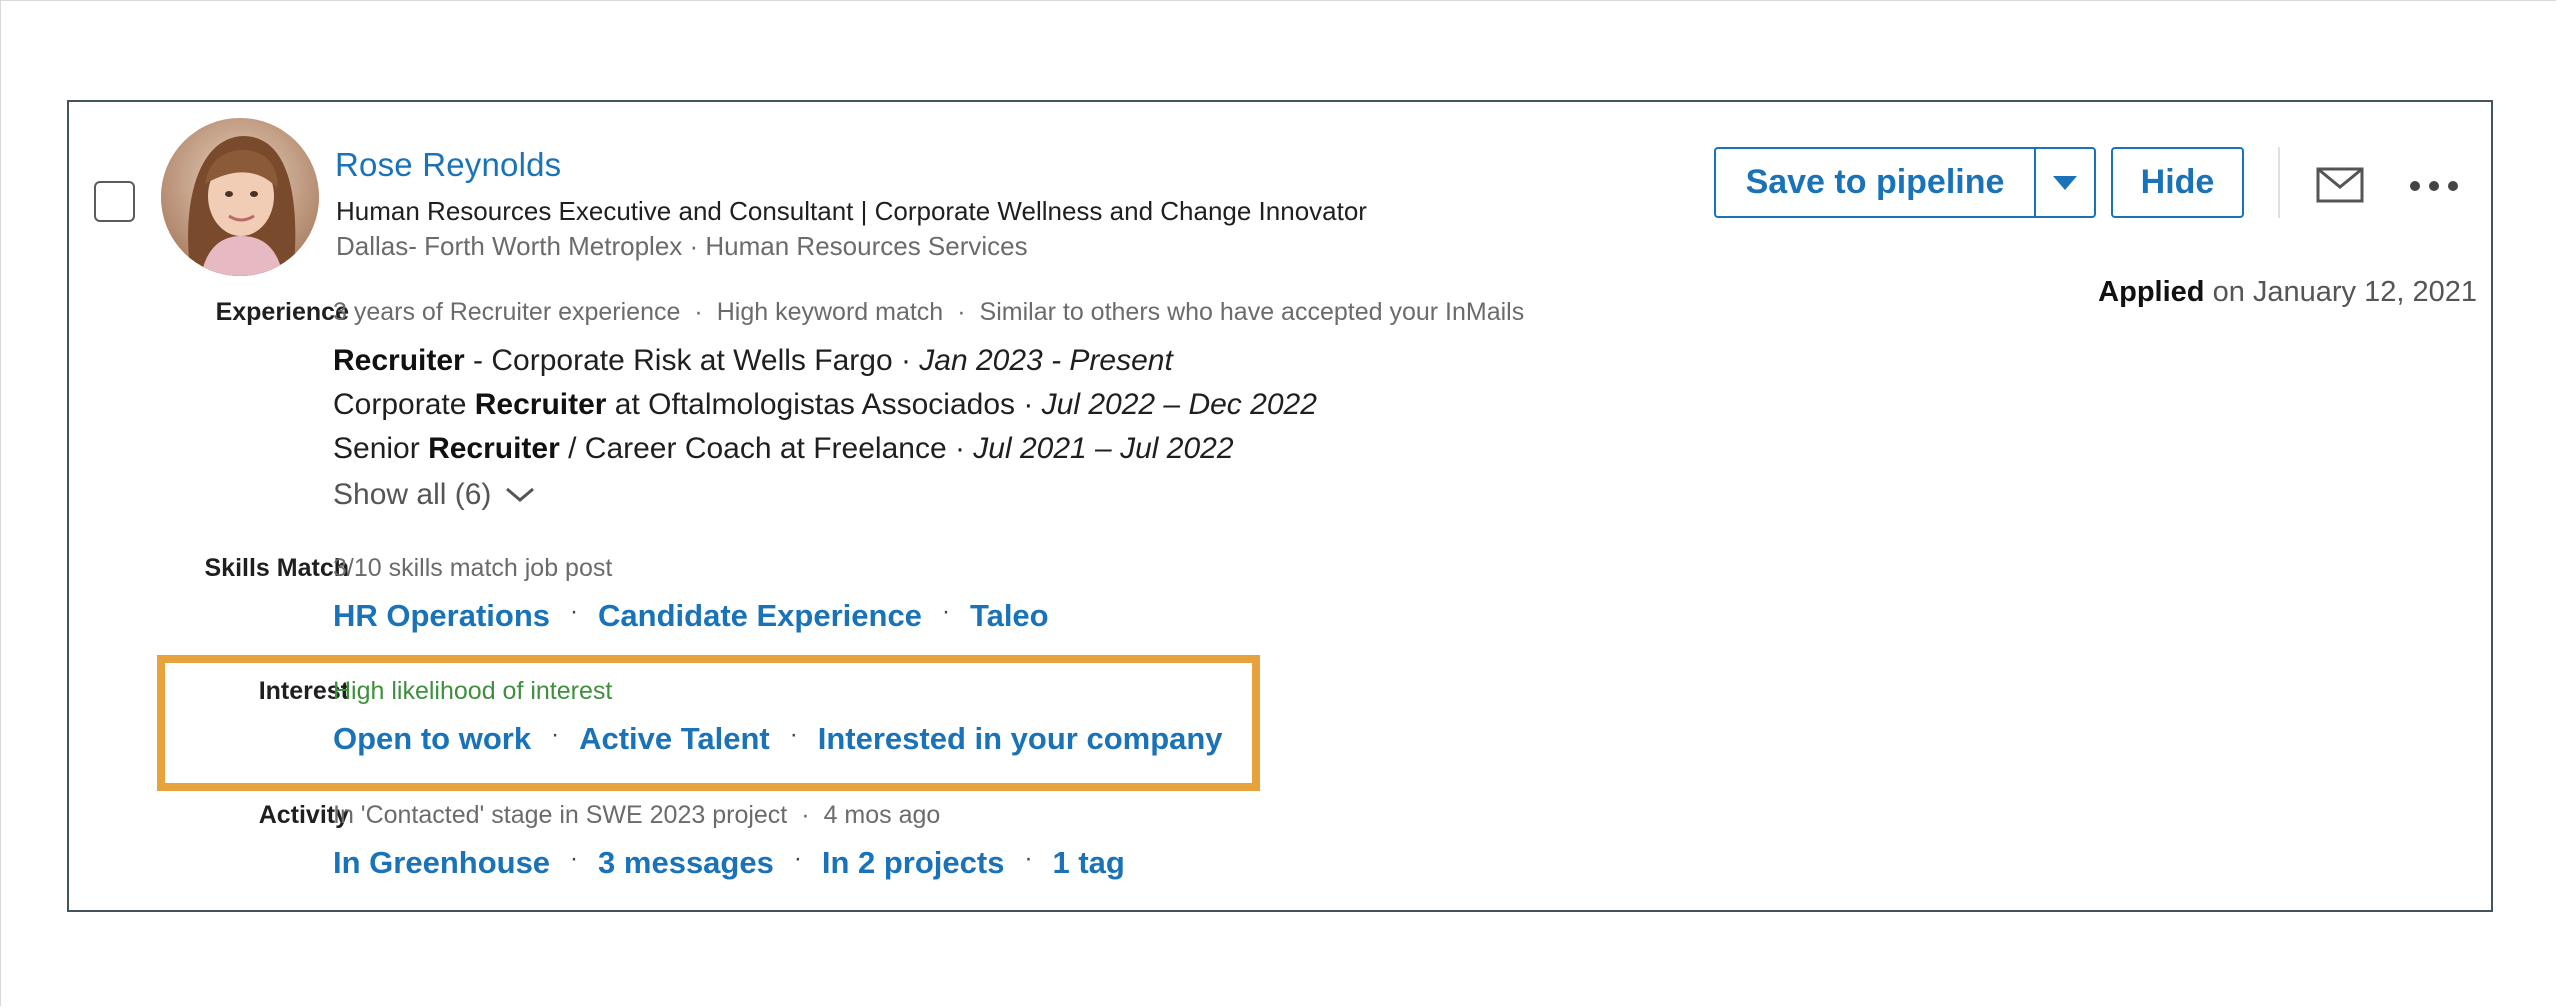 The height and width of the screenshot is (1008, 2558). I want to click on position-detail: / Career Coach at Freelance ·, so click(766, 448).